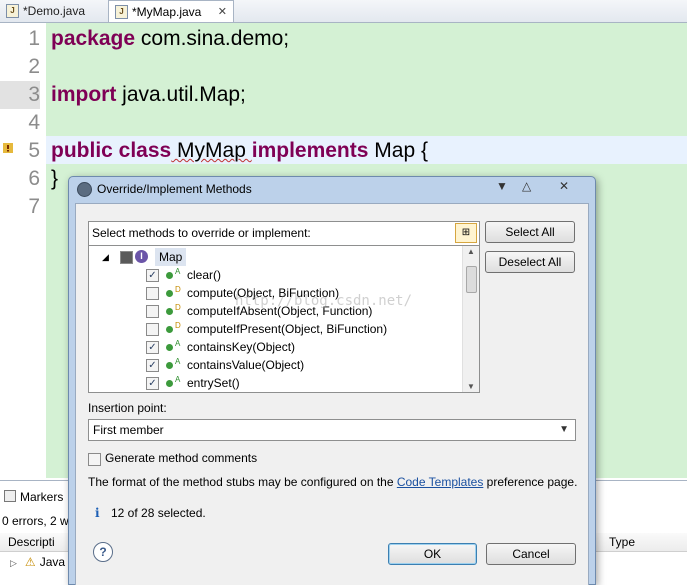 This screenshot has width=687, height=585. Describe the element at coordinates (526, 186) in the screenshot. I see `maximize-icon: △` at that location.